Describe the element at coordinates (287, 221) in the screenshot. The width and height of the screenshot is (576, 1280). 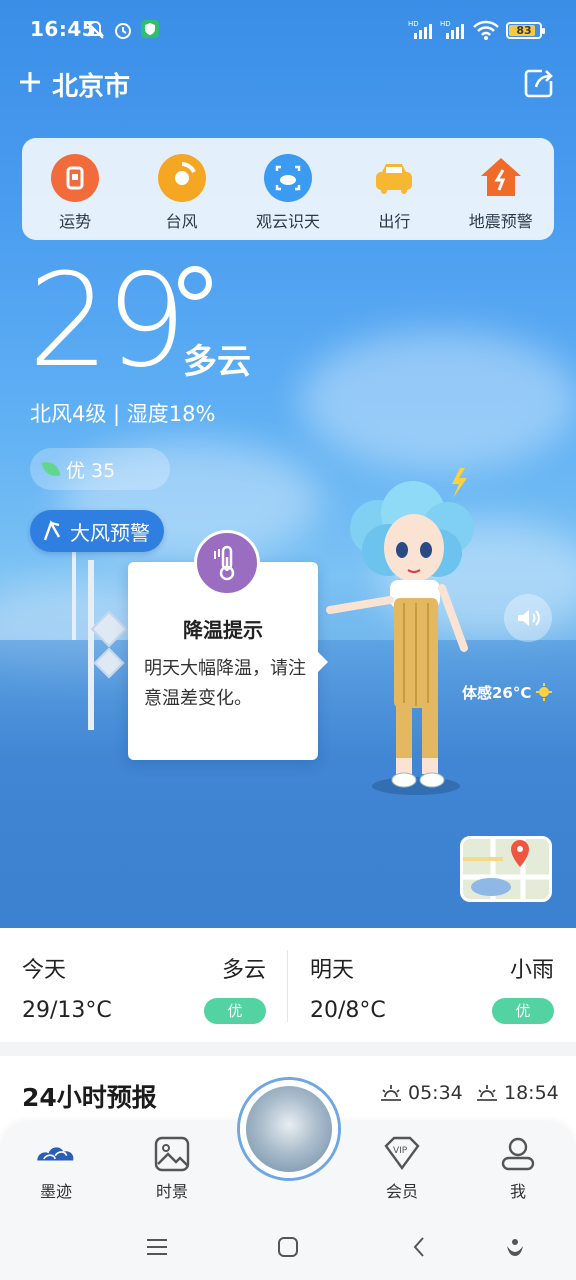
I see `tool-label: 观云识天` at that location.